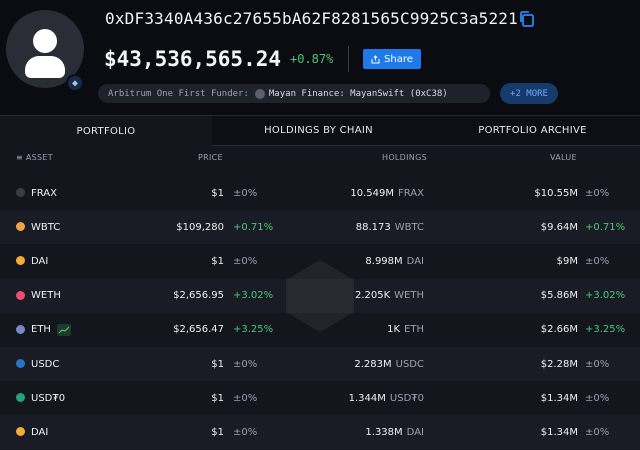 The height and width of the screenshot is (450, 640). I want to click on table-row: USDC $1 ±0% 2.283M USDC $2.28M ±0%, so click(320, 364).